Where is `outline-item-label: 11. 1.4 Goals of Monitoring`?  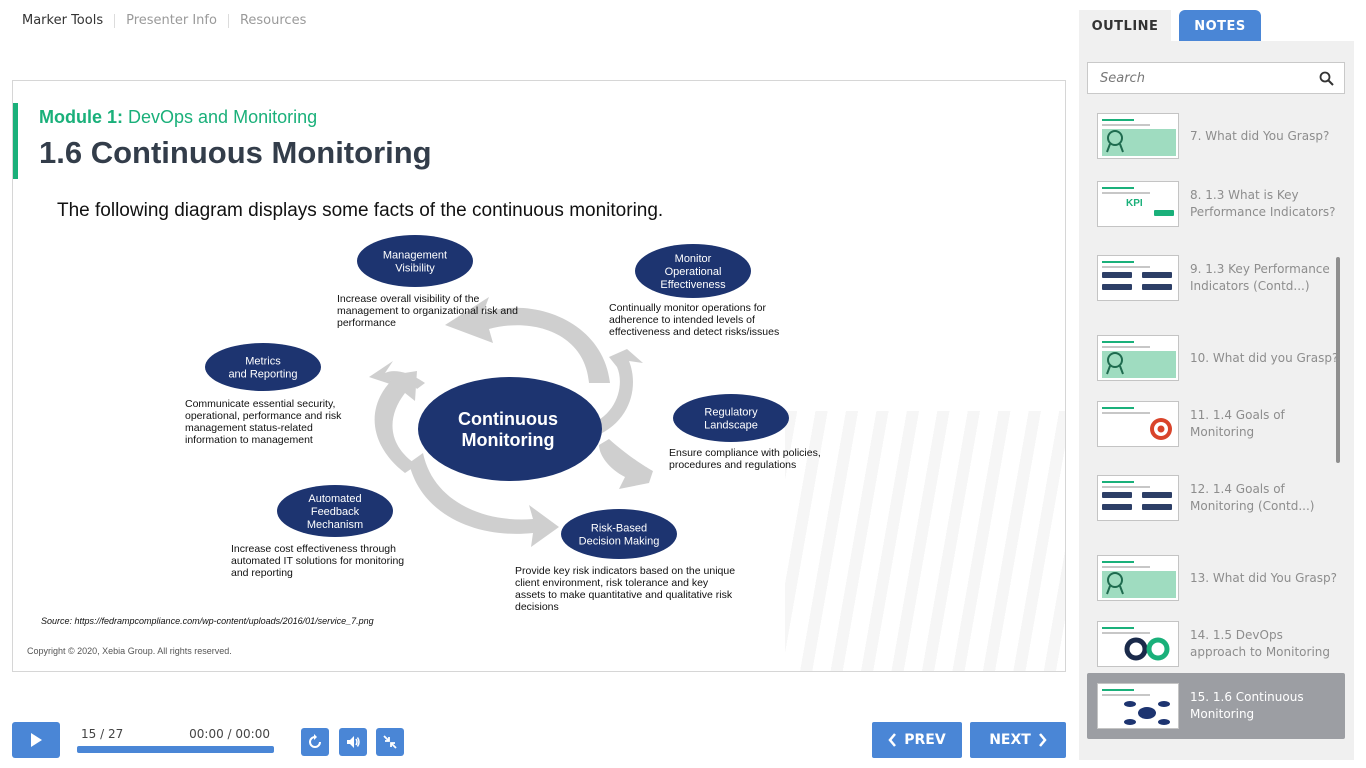 outline-item-label: 11. 1.4 Goals of Monitoring is located at coordinates (1237, 423).